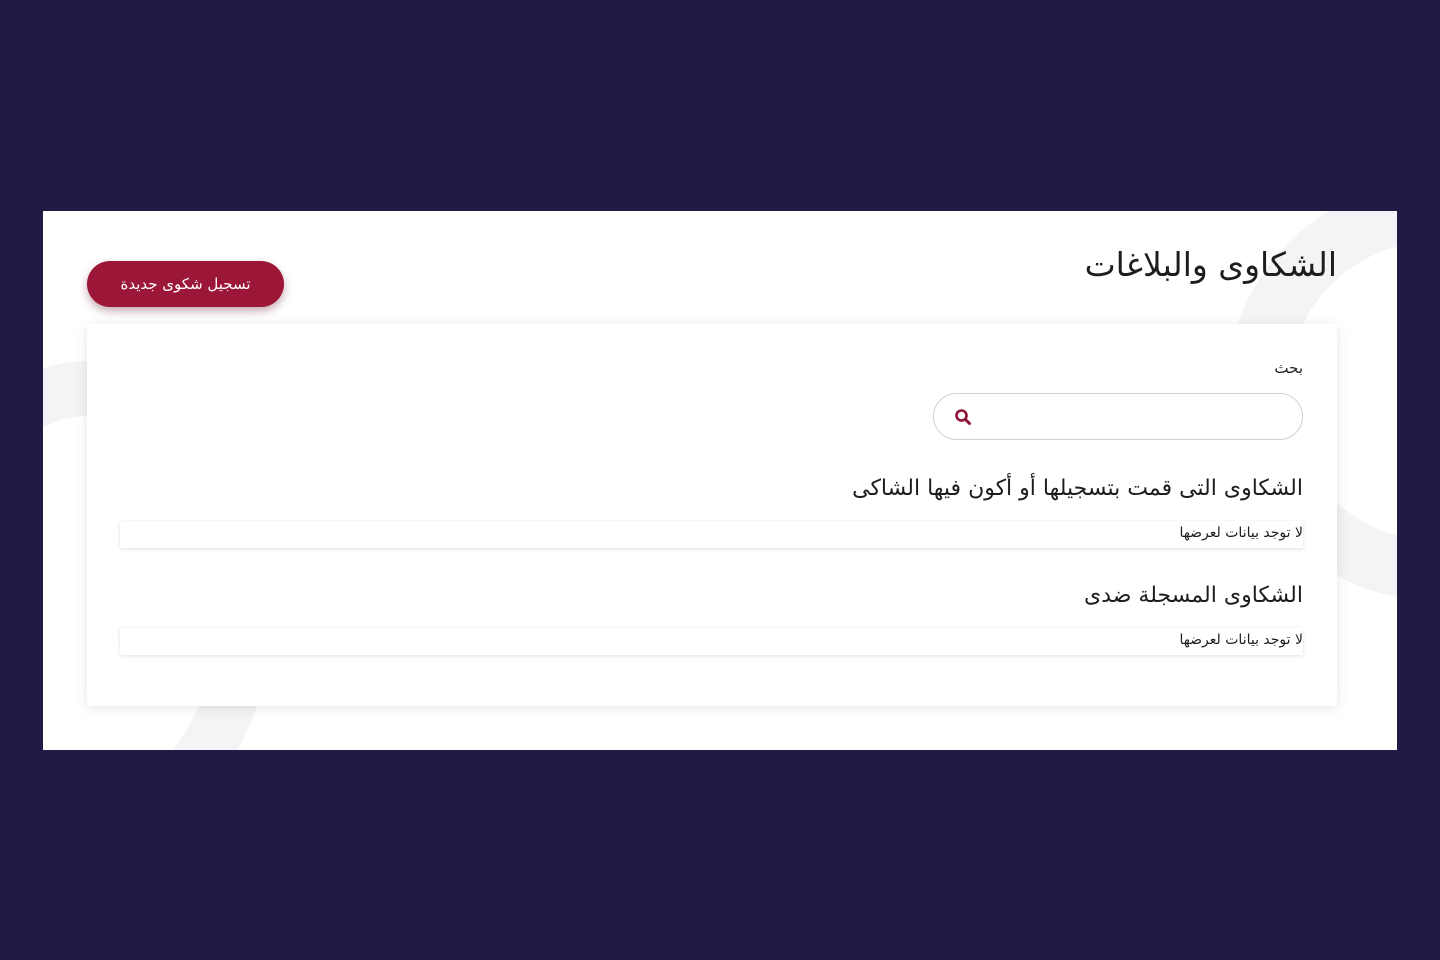  Describe the element at coordinates (963, 417) in the screenshot. I see `search-icon` at that location.